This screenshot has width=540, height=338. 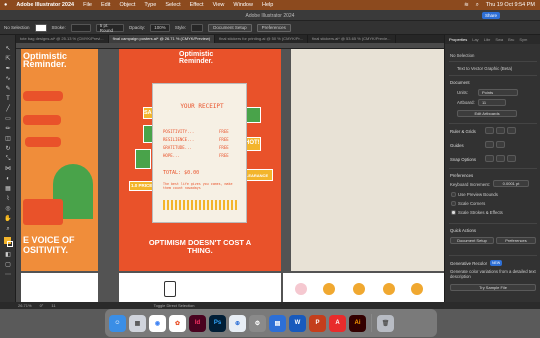 What do you see at coordinates (511, 158) in the screenshot?
I see `snap-pixel-icon` at bounding box center [511, 158].